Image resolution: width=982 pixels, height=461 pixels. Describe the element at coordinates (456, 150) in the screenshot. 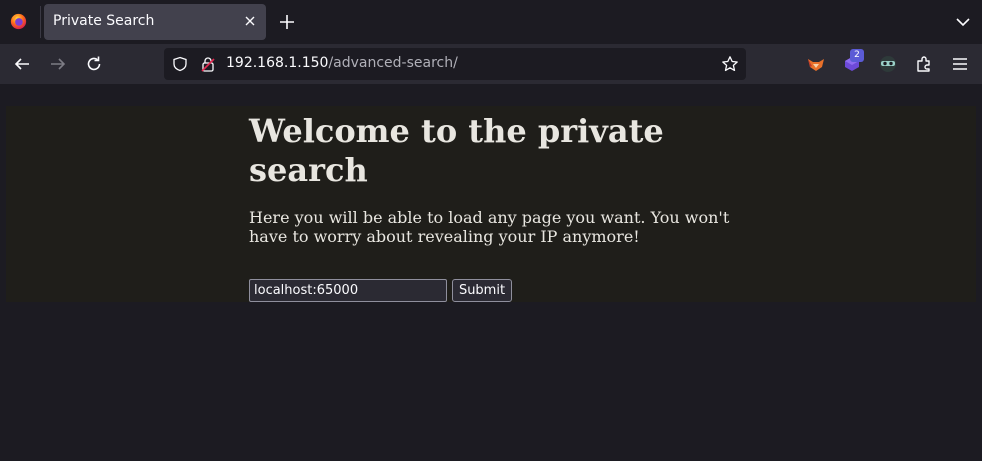

I see `page-title: Welcome to the private search` at that location.